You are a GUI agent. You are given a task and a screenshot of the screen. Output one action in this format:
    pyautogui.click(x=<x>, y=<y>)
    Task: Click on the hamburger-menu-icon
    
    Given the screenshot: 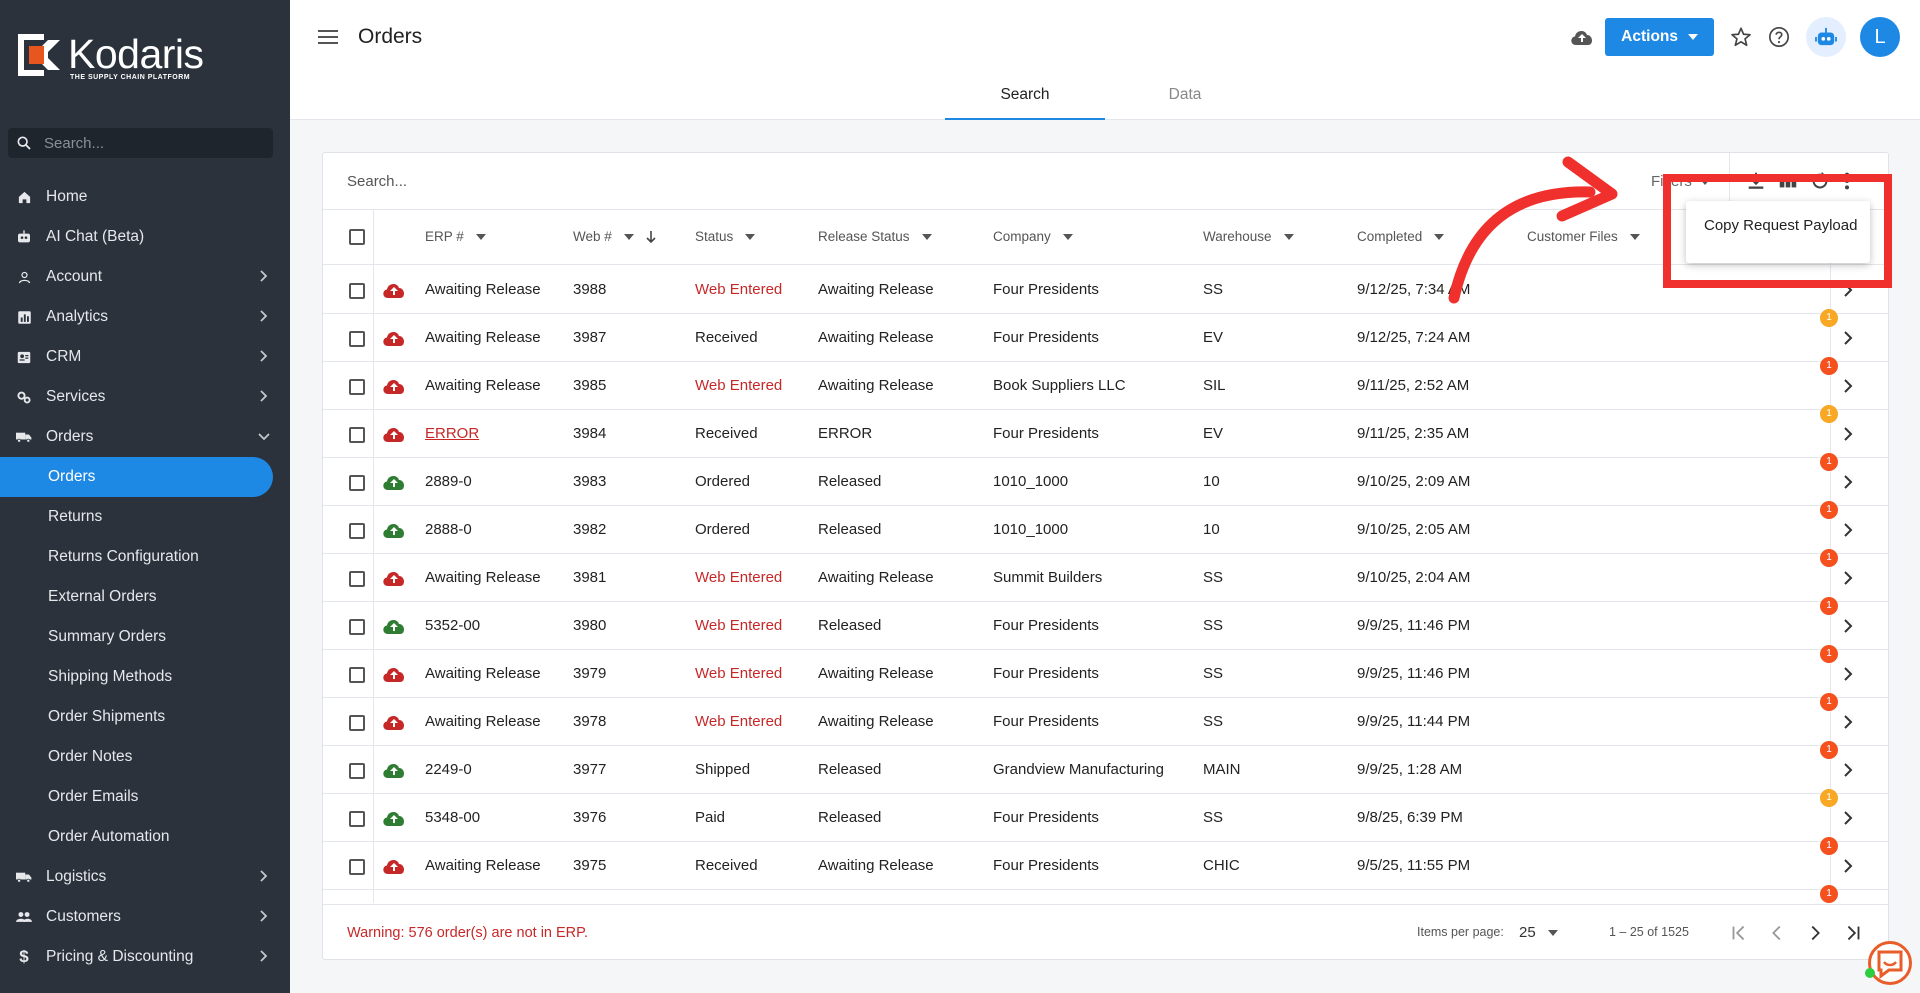 What is the action you would take?
    pyautogui.click(x=329, y=37)
    